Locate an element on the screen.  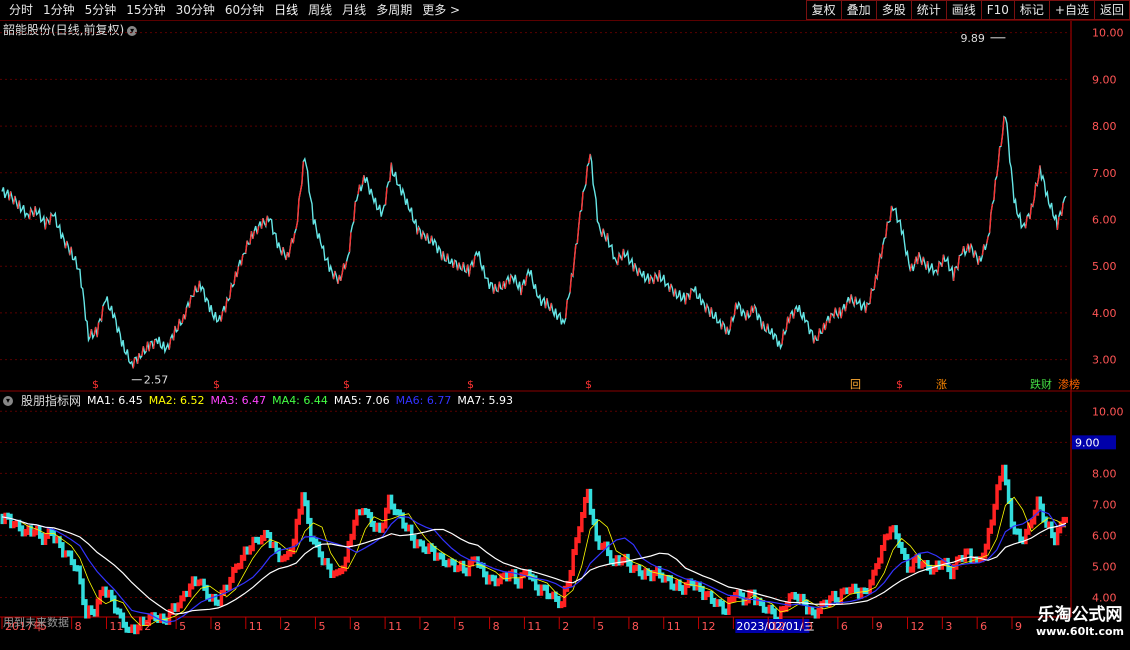
tool-button-7: +自选 is located at coordinates (1071, 10).